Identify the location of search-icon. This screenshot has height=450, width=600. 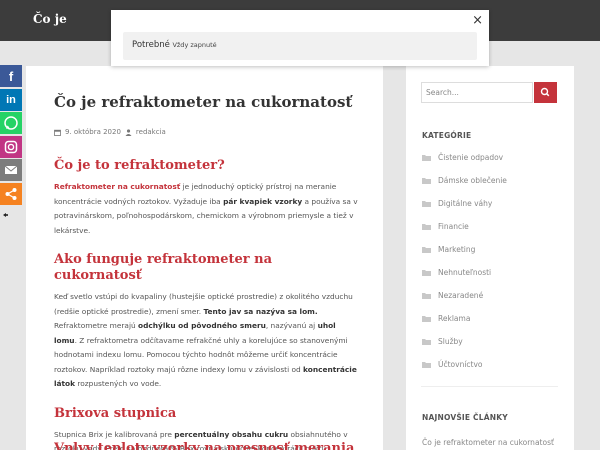
(545, 92).